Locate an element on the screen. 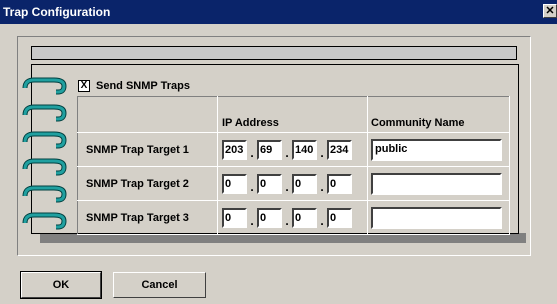  ip-octet-input: 203 is located at coordinates (234, 149).